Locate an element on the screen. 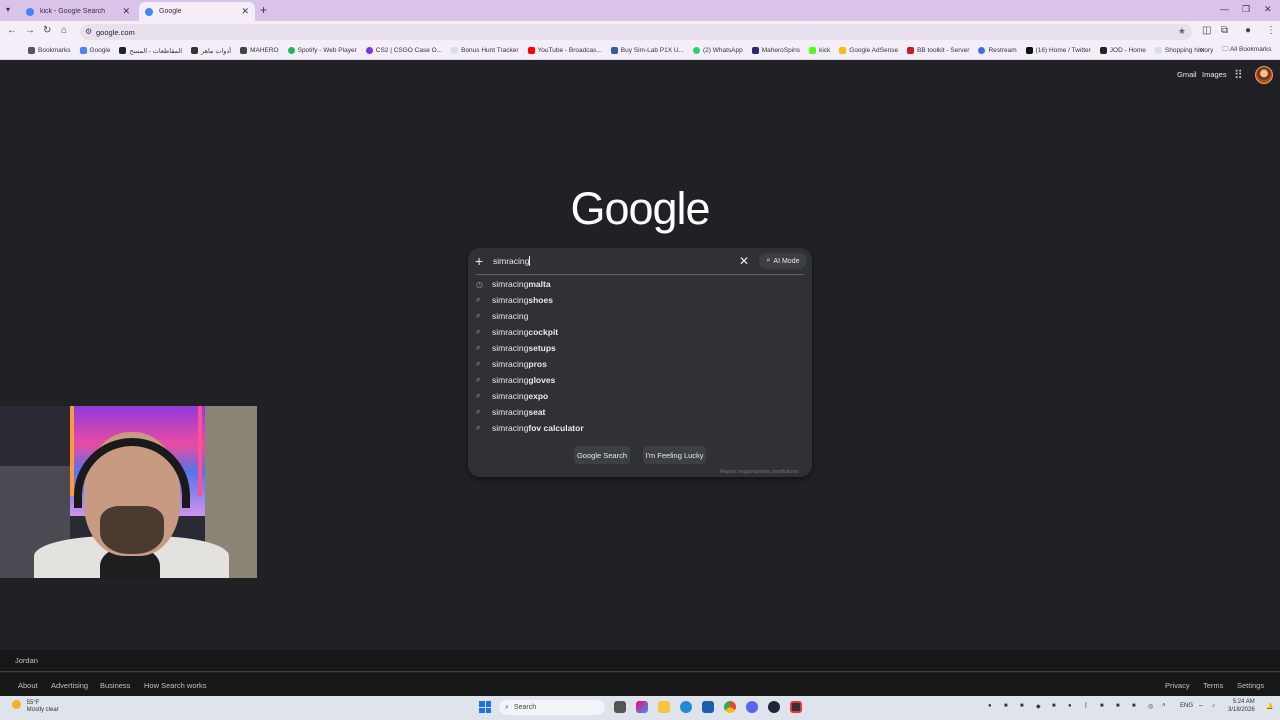 The image size is (1280, 720). new-tab-button: + is located at coordinates (263, 10).